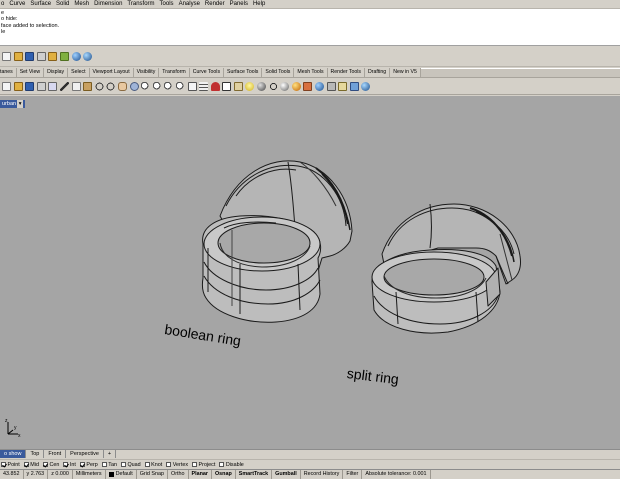 This screenshot has width=620, height=479. Describe the element at coordinates (35, 454) in the screenshot. I see `viewport-tab: Top` at that location.